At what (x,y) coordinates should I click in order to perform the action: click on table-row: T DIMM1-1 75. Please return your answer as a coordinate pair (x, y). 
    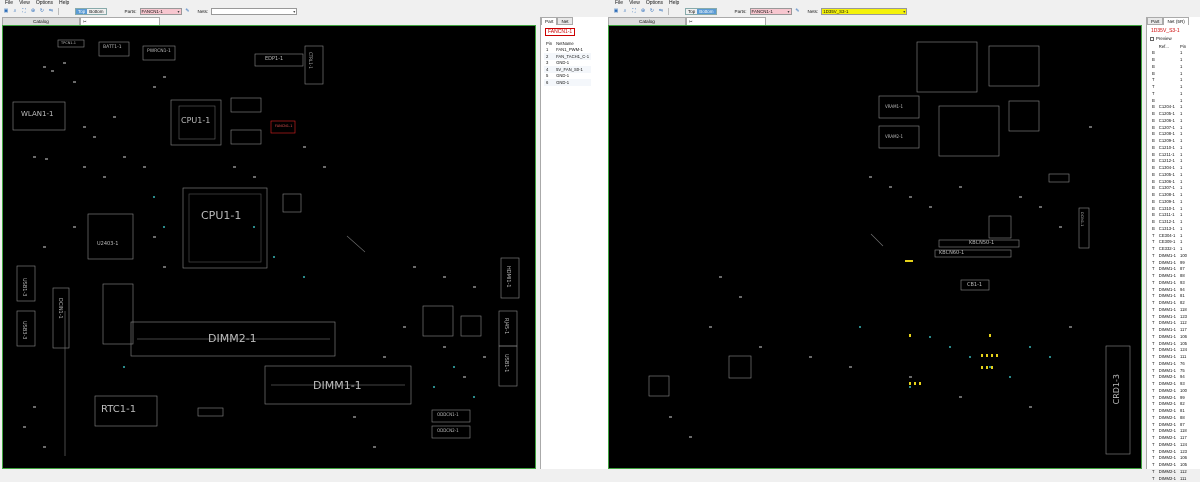
    Looking at the image, I should click on (1169, 370).